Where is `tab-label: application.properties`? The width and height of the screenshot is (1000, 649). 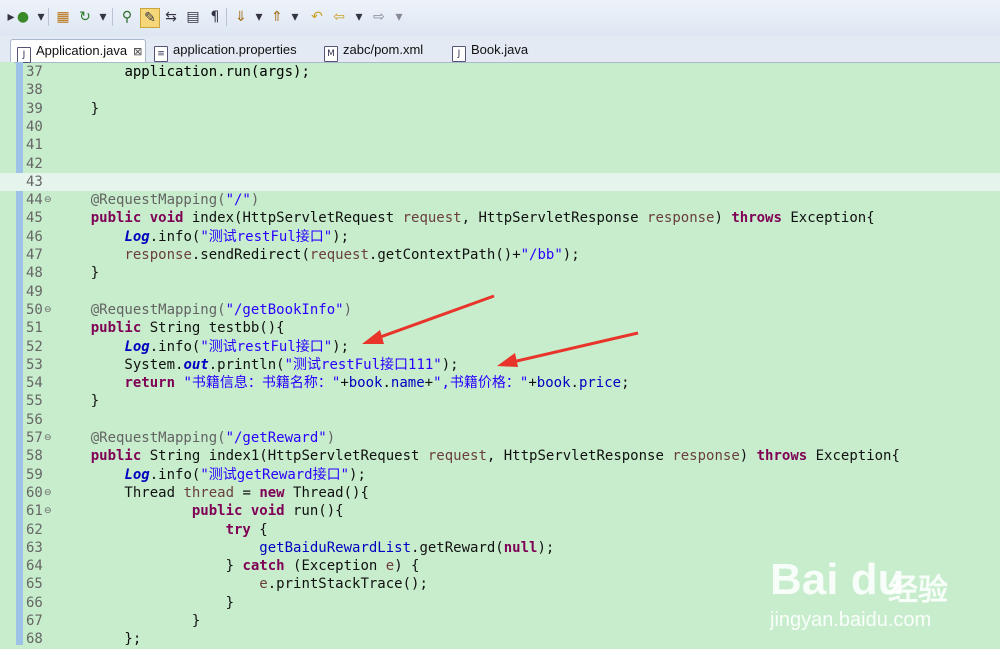 tab-label: application.properties is located at coordinates (235, 49).